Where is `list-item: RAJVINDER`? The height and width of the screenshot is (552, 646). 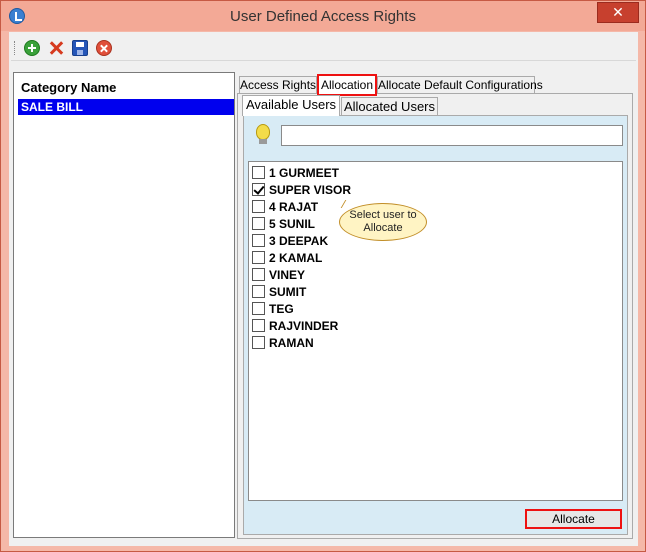
list-item: RAJVINDER is located at coordinates (295, 326).